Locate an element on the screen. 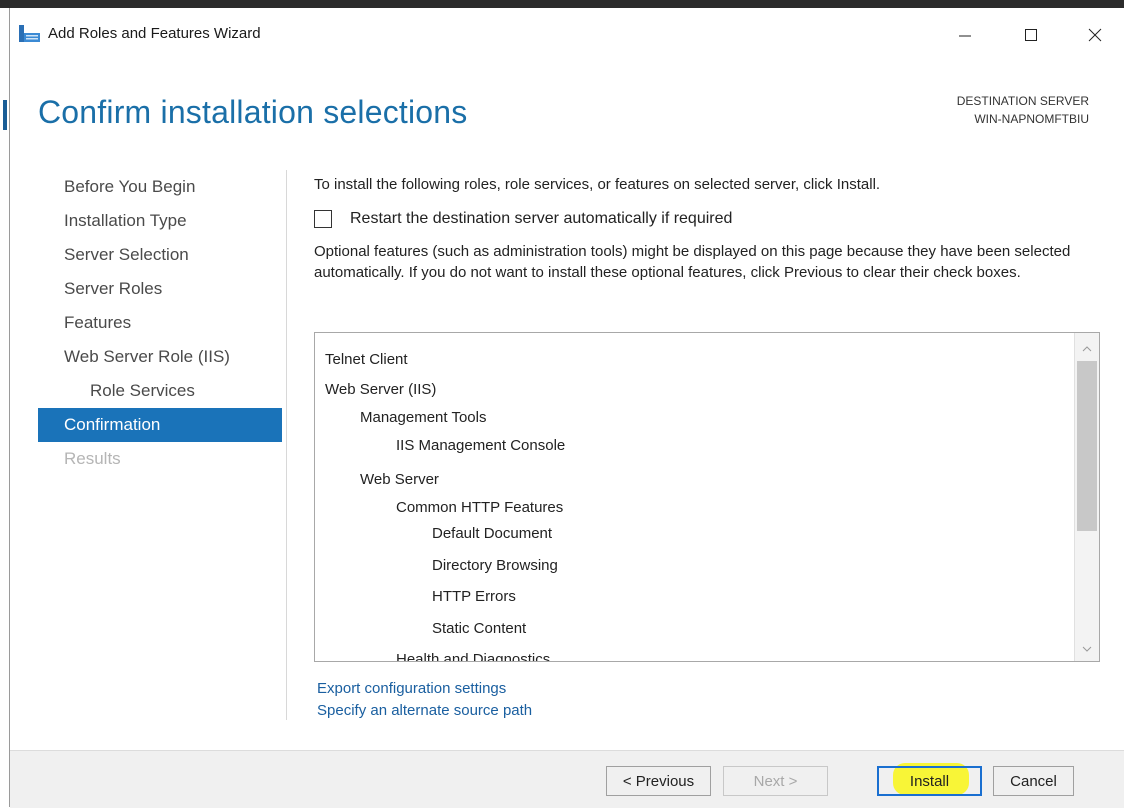  scroll-up-button is located at coordinates (1087, 349).